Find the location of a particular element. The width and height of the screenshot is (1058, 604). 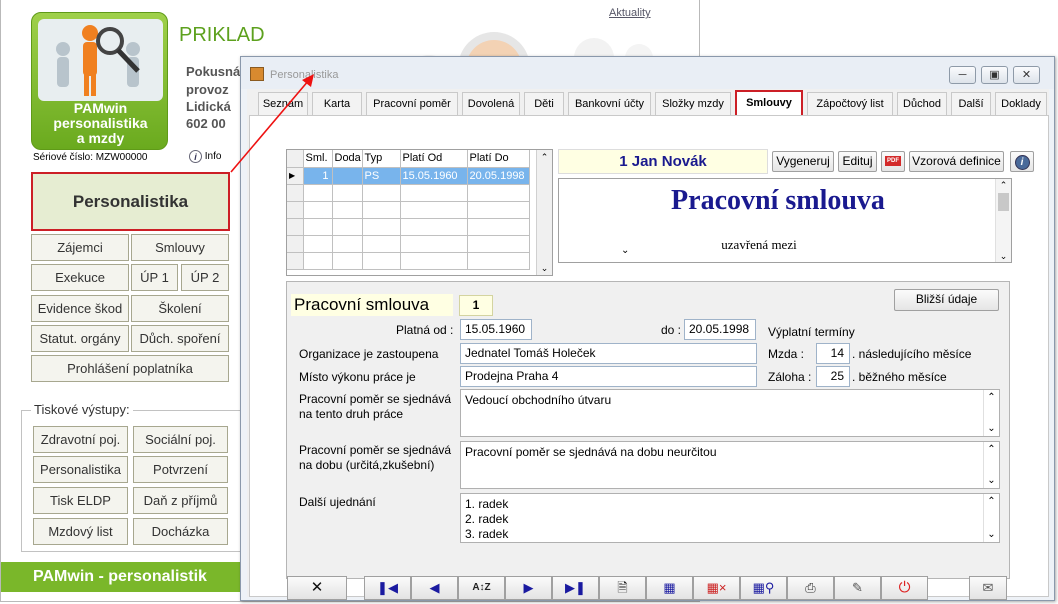

tab-zapoctovy-list: Zápočtový list is located at coordinates (850, 104).